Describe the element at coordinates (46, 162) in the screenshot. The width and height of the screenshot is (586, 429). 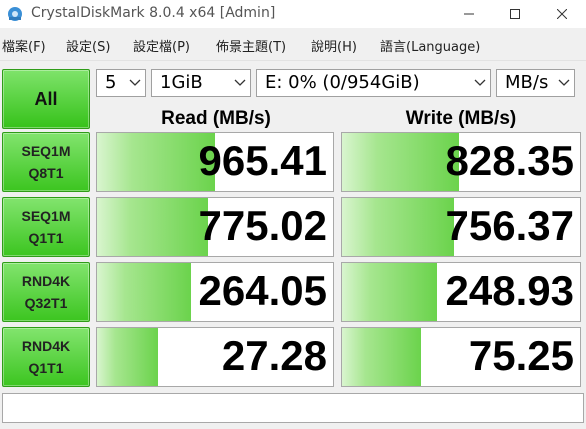
I see `test-button-seq1m-q8t1: SEQ1M Q8T1` at that location.